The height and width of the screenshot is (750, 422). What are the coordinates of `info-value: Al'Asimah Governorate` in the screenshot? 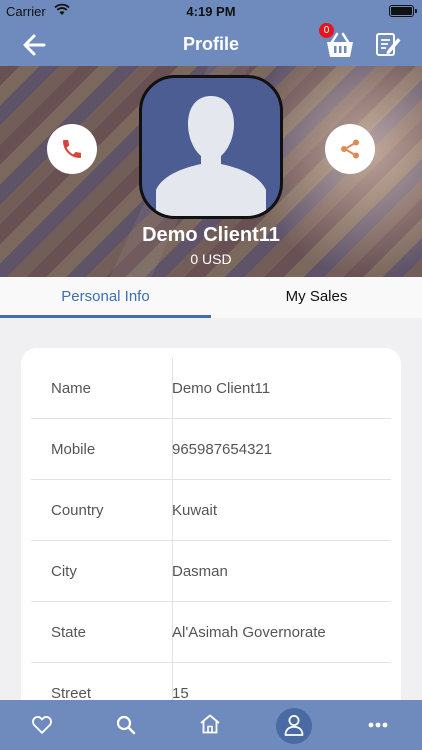 It's located at (249, 632).